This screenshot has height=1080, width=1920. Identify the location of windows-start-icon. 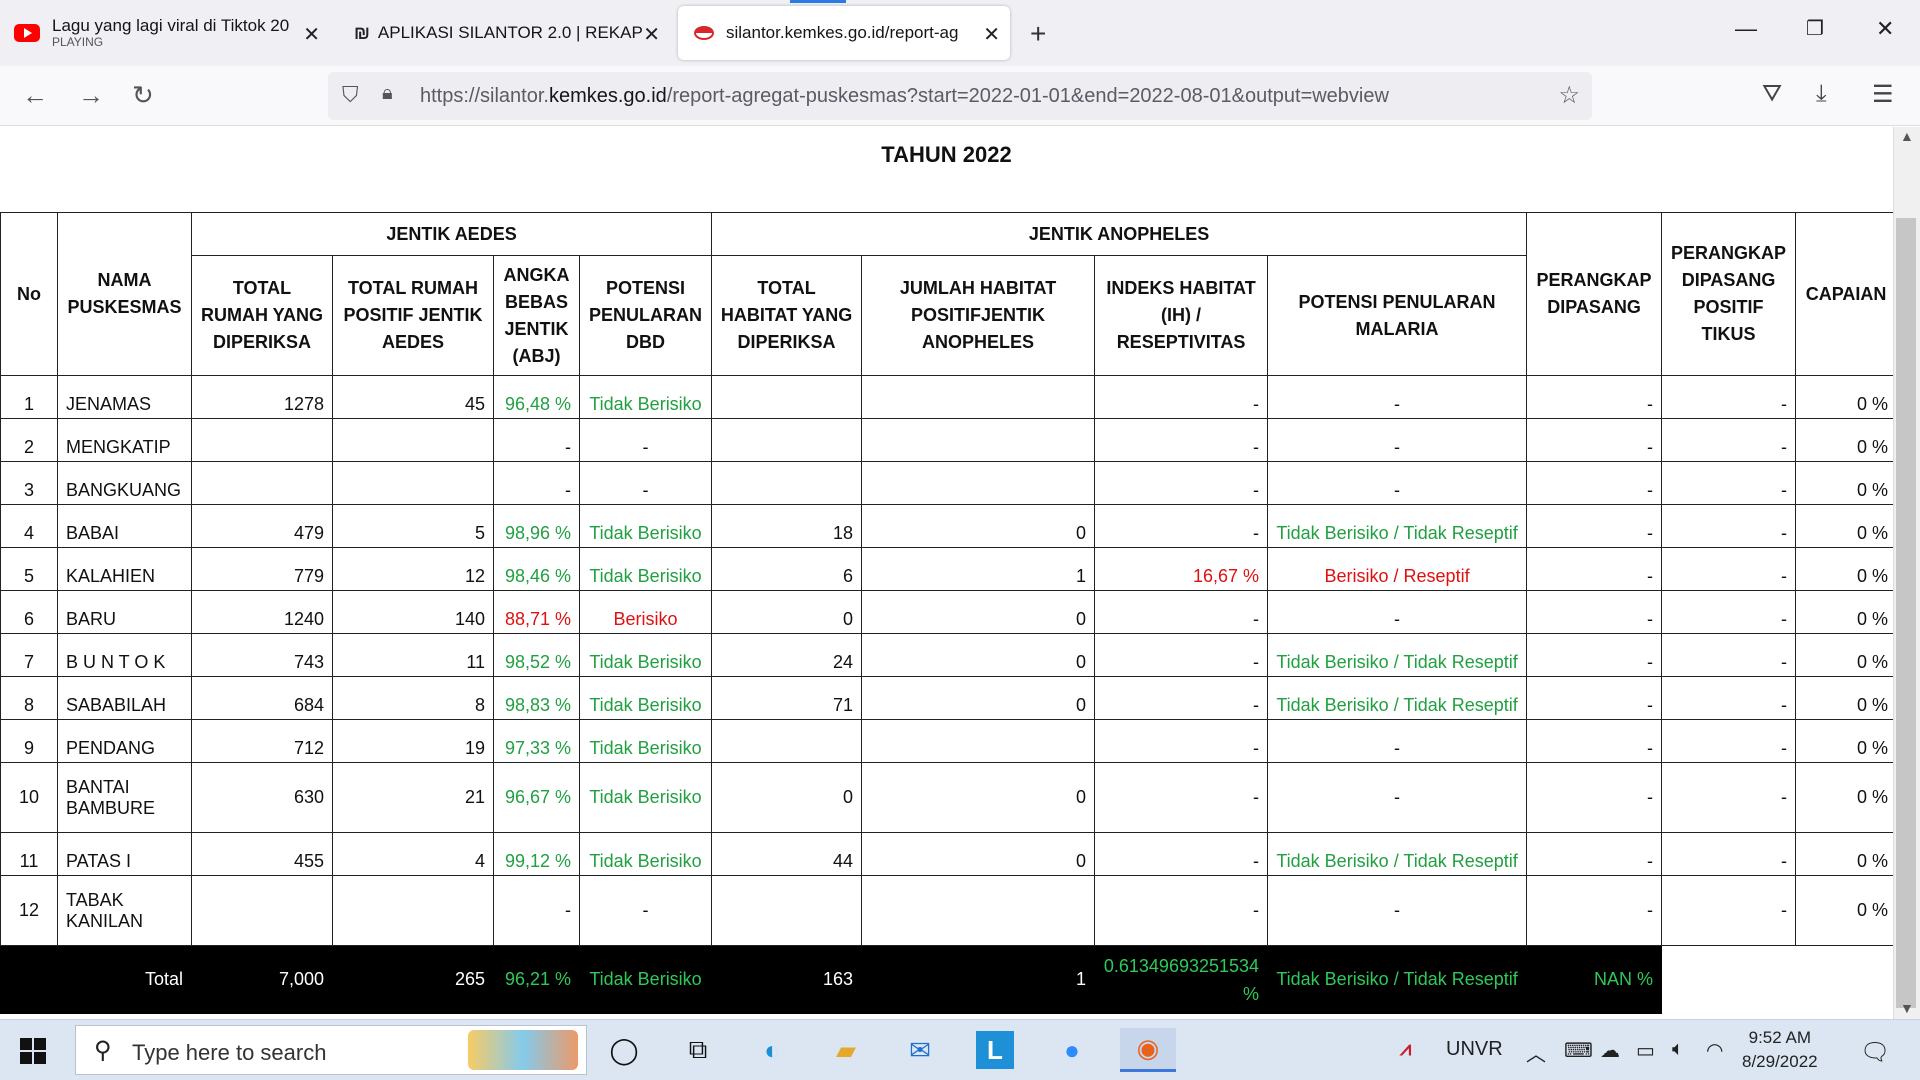
(33, 1051).